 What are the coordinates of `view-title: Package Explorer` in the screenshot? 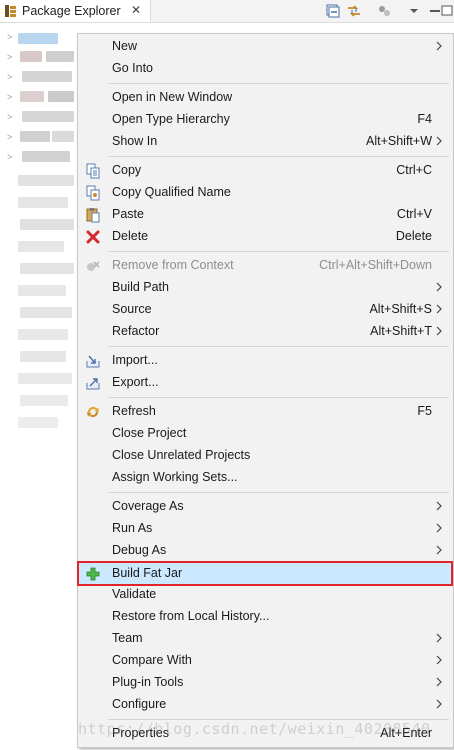 It's located at (71, 11).